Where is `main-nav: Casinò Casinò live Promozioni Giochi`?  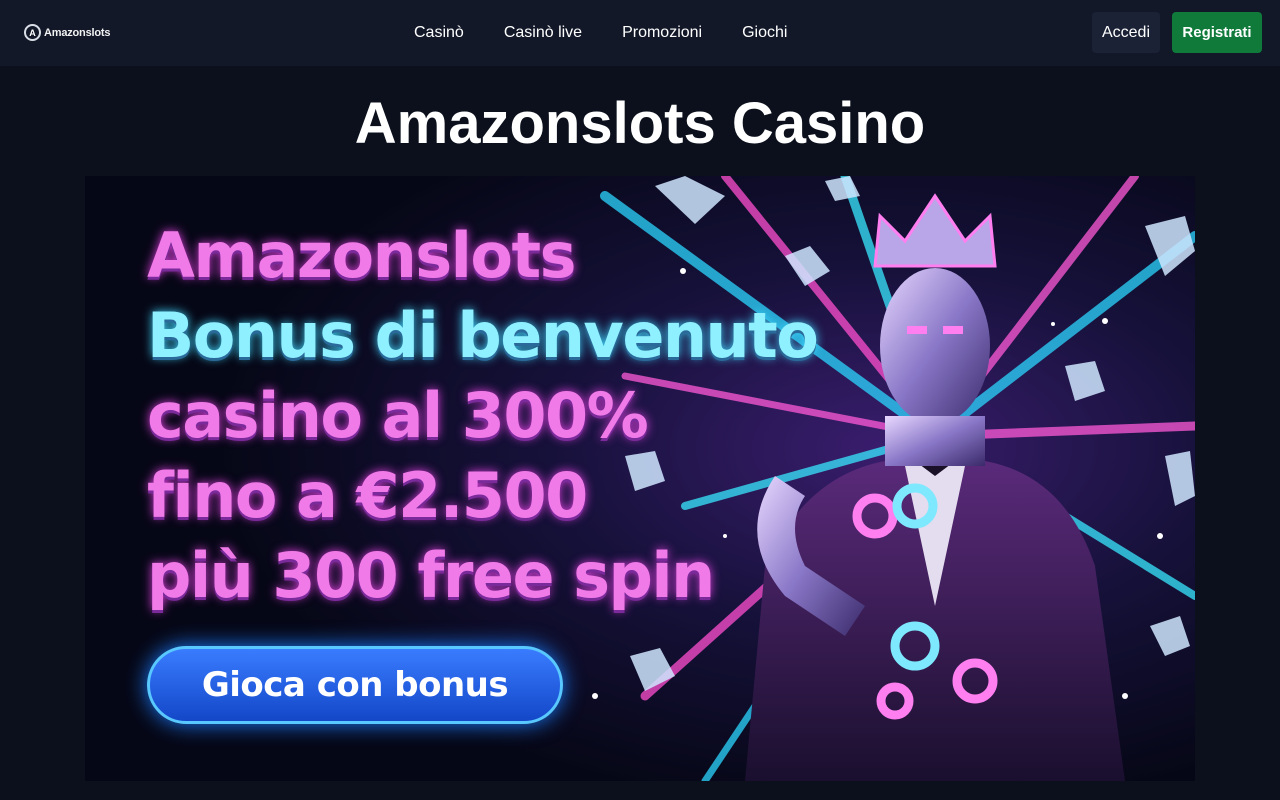
main-nav: Casinò Casinò live Promozioni Giochi is located at coordinates (600, 33).